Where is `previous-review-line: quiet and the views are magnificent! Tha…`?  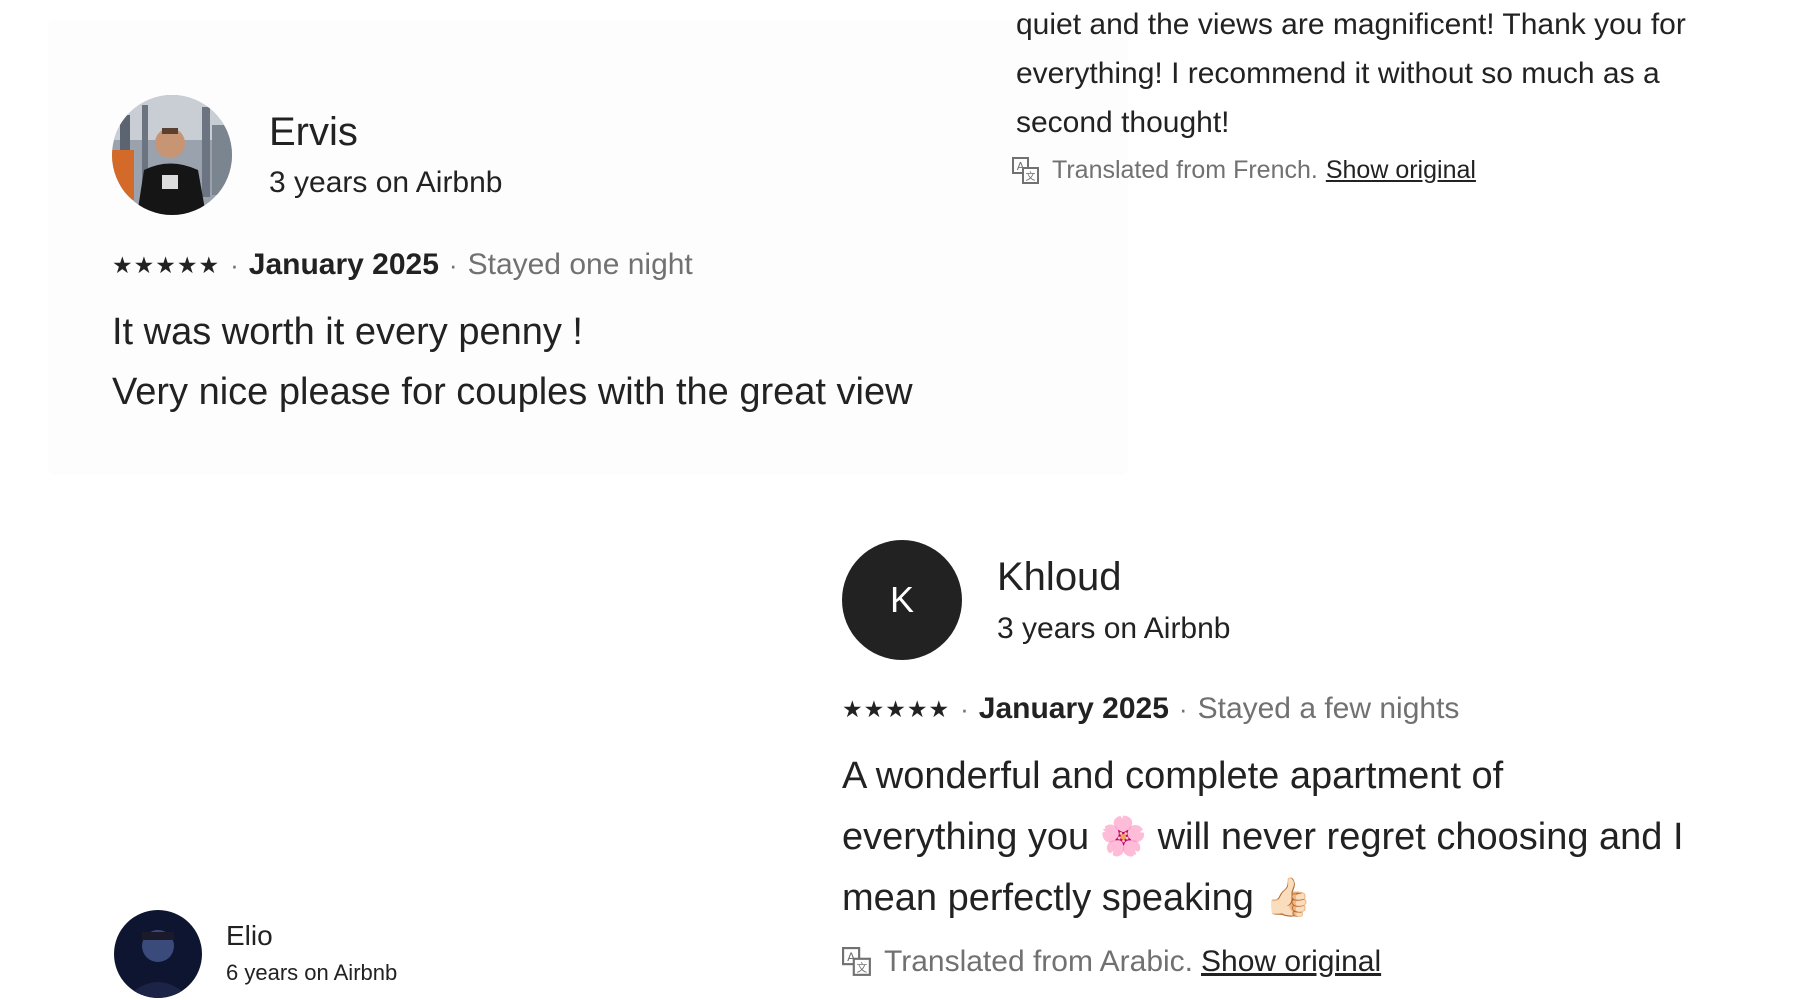 previous-review-line: quiet and the views are magnificent! Tha… is located at coordinates (1351, 24).